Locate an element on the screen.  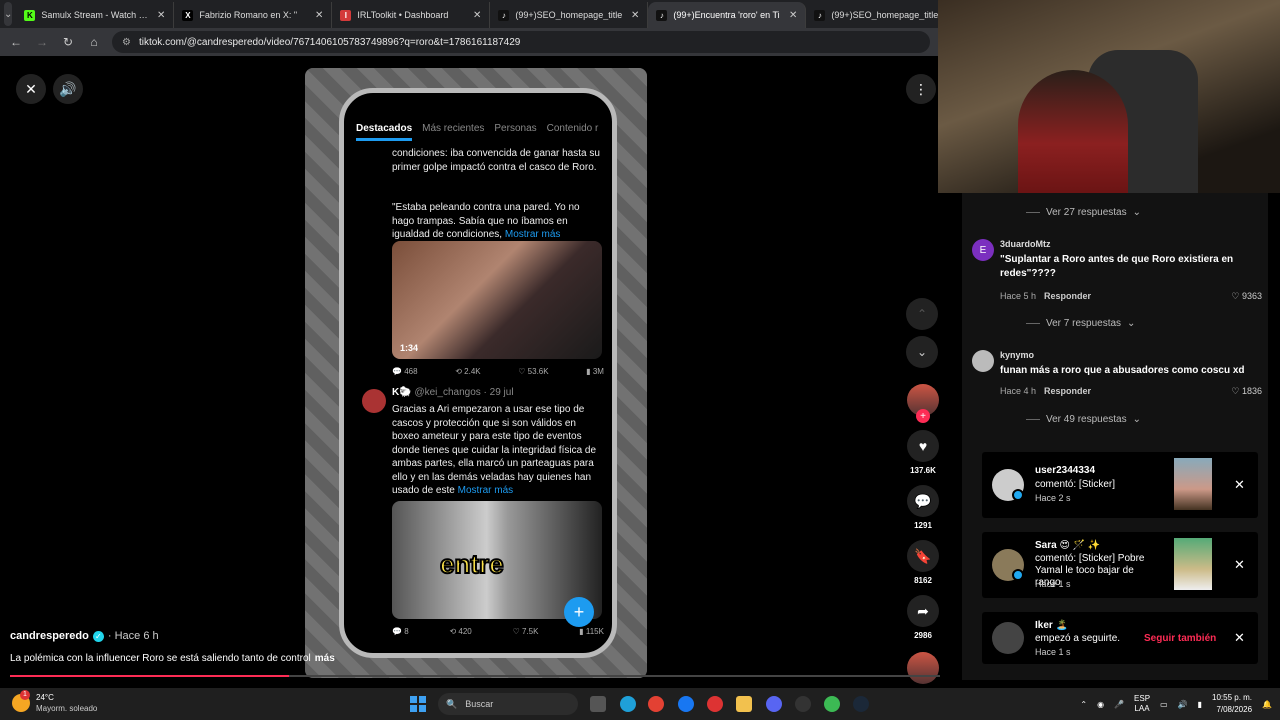
comment-icon: 💬 is located at coordinates (923, 501).